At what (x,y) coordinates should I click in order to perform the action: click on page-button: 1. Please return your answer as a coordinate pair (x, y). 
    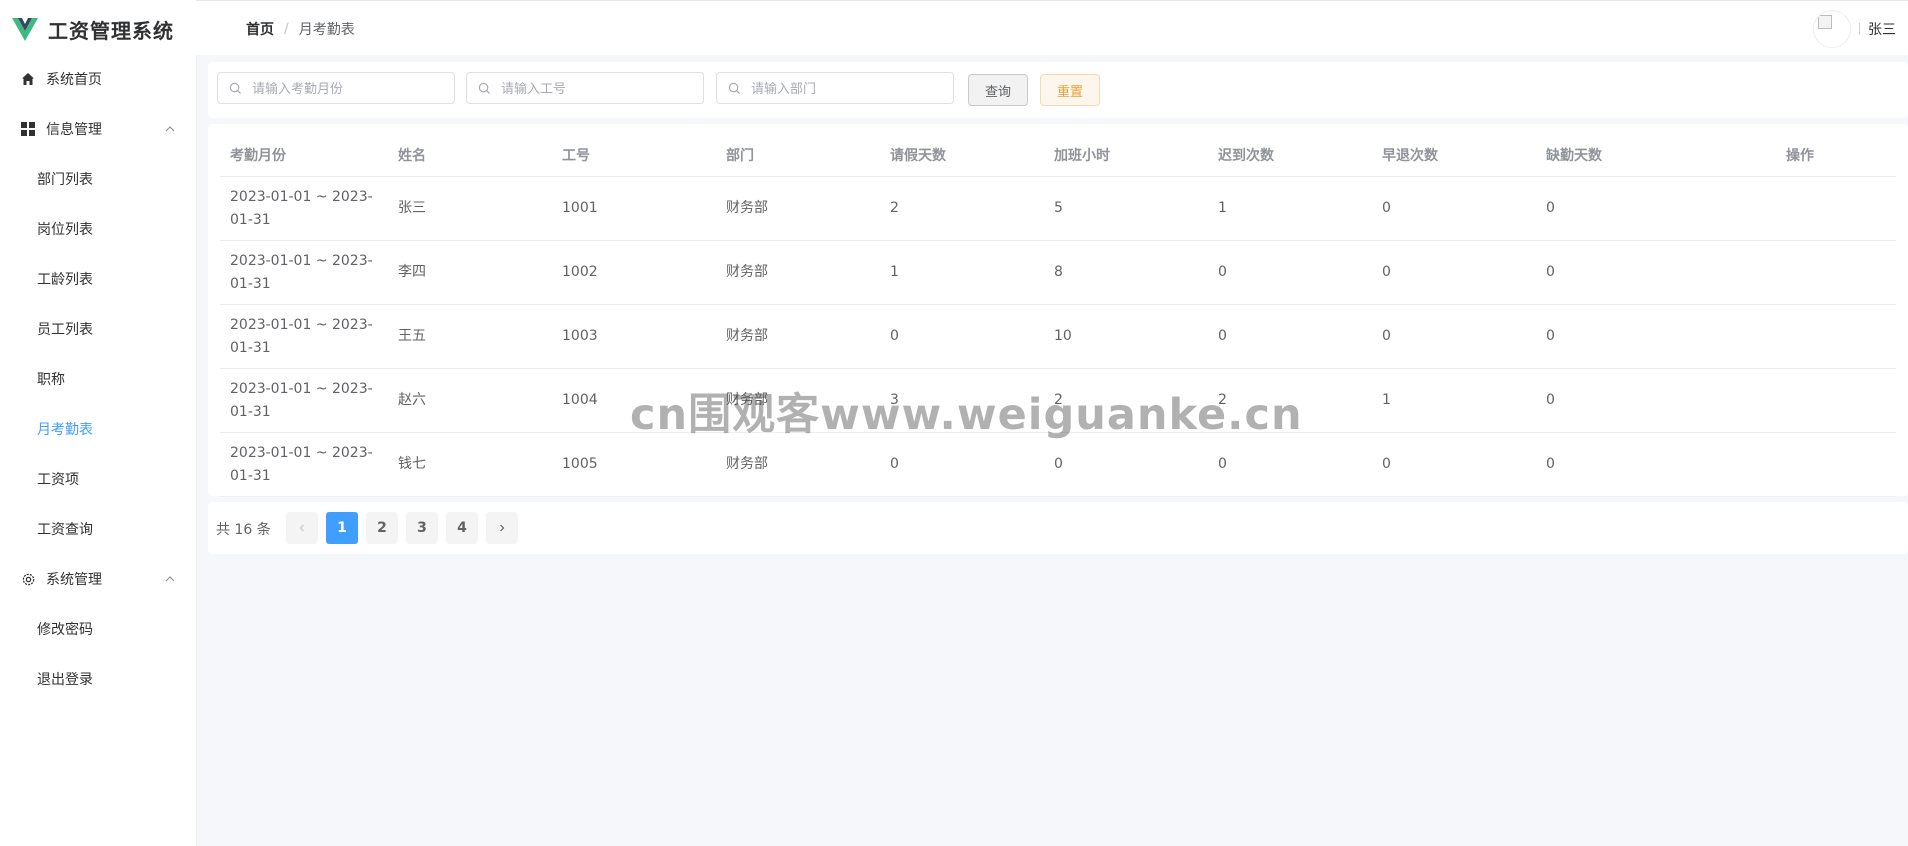
    Looking at the image, I should click on (342, 528).